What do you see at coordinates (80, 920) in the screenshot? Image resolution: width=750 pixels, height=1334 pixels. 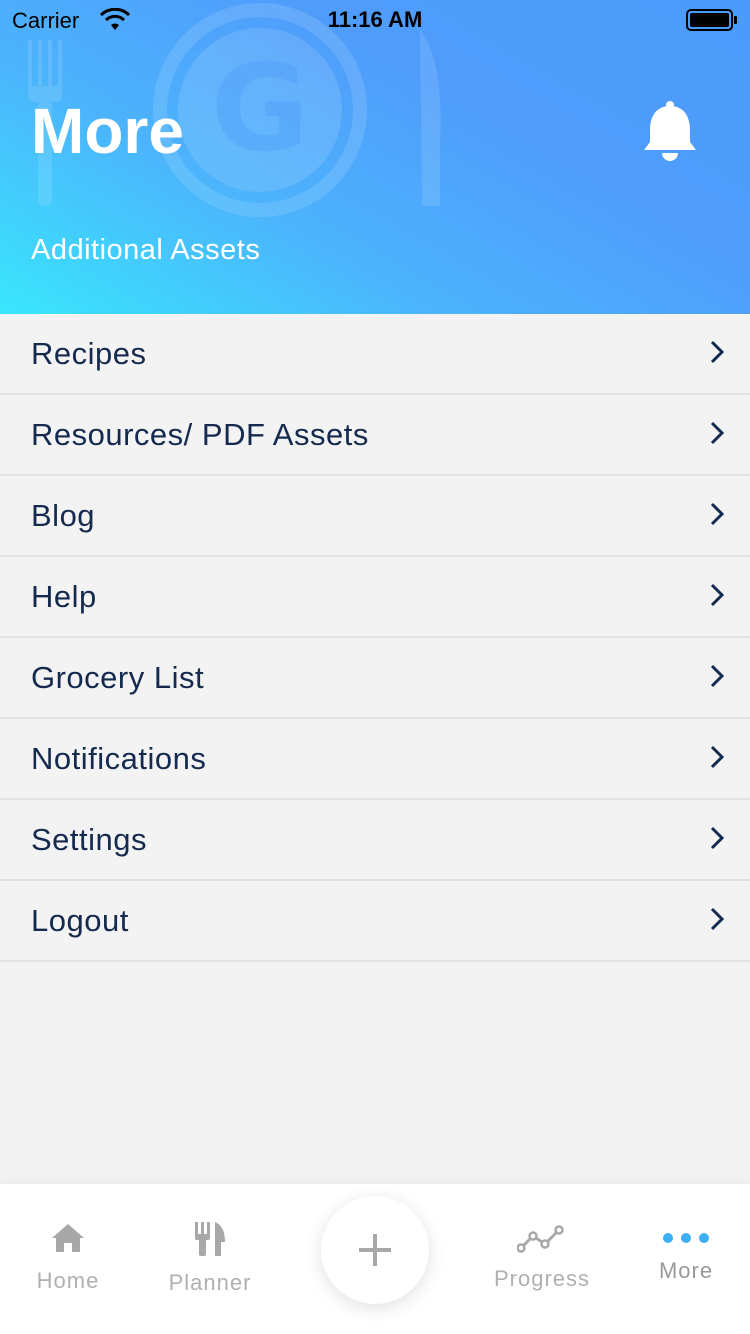 I see `menu-item-label: Logout` at bounding box center [80, 920].